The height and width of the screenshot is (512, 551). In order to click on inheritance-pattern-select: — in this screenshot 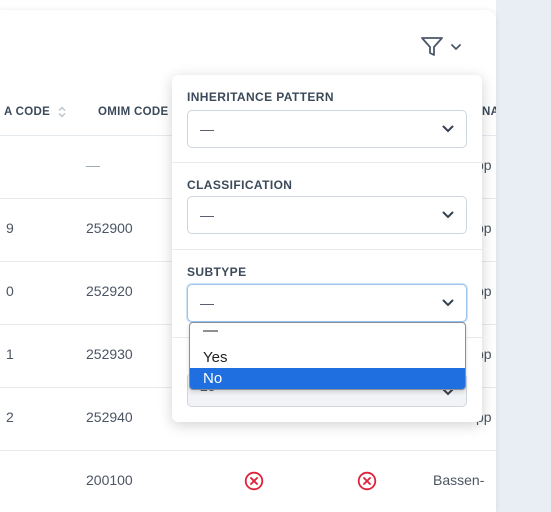, I will do `click(327, 129)`.